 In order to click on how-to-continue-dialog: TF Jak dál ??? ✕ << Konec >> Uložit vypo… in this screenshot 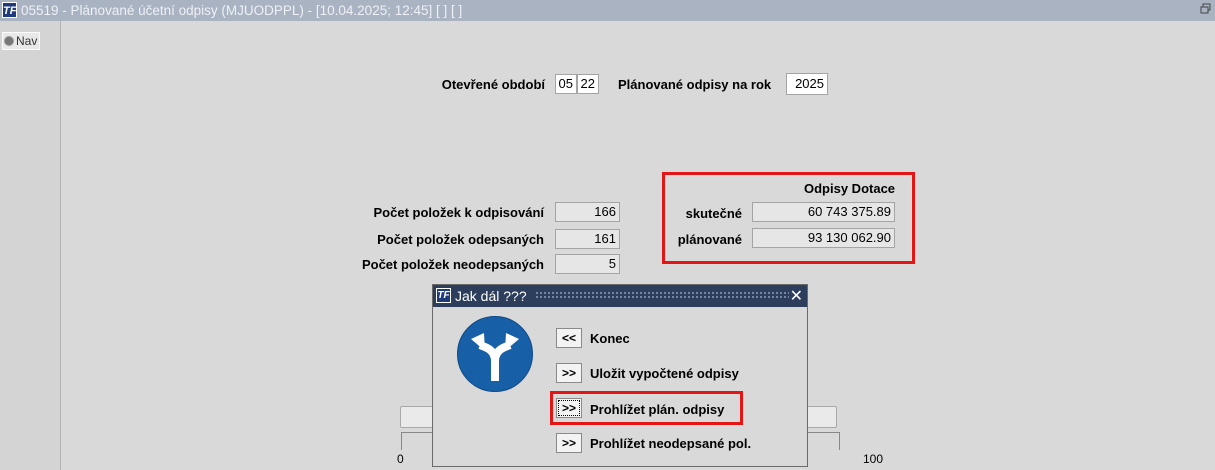, I will do `click(620, 375)`.